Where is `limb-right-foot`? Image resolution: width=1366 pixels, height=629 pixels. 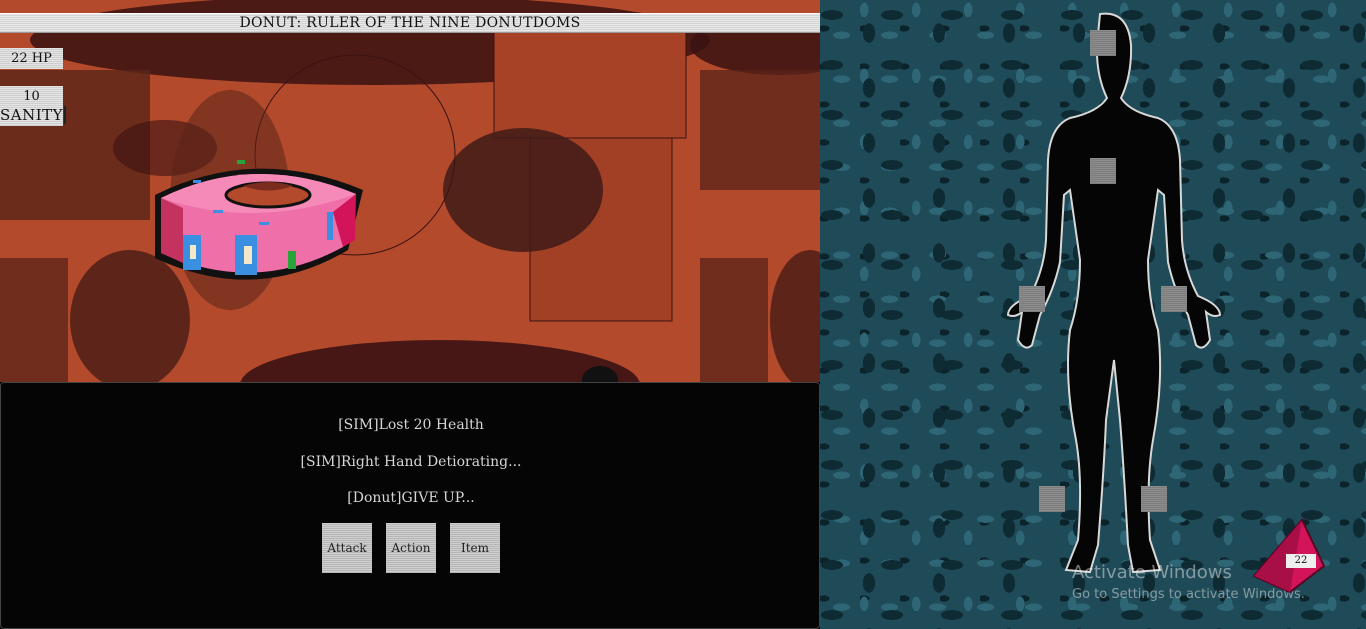 limb-right-foot is located at coordinates (1154, 499).